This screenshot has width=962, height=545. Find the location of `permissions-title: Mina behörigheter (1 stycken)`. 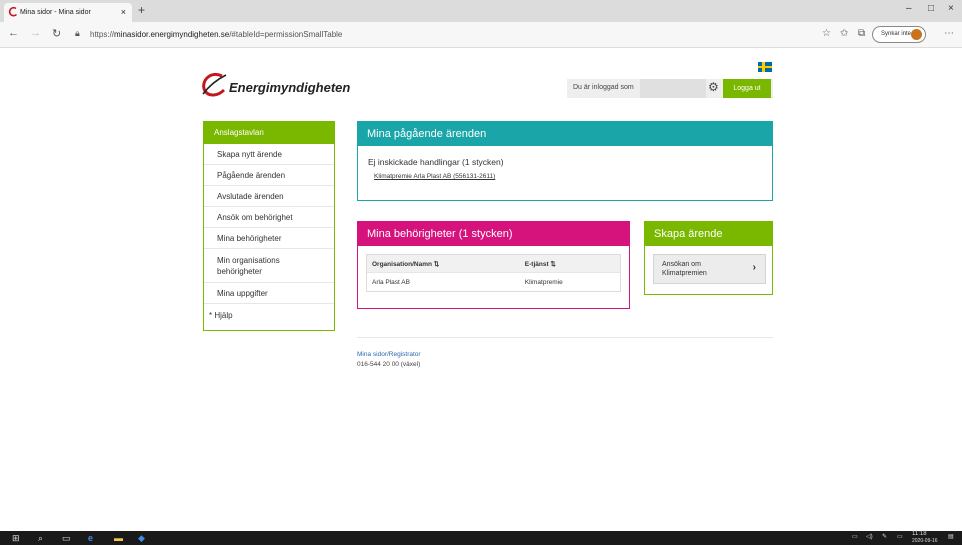

permissions-title: Mina behörigheter (1 stycken) is located at coordinates (493, 234).